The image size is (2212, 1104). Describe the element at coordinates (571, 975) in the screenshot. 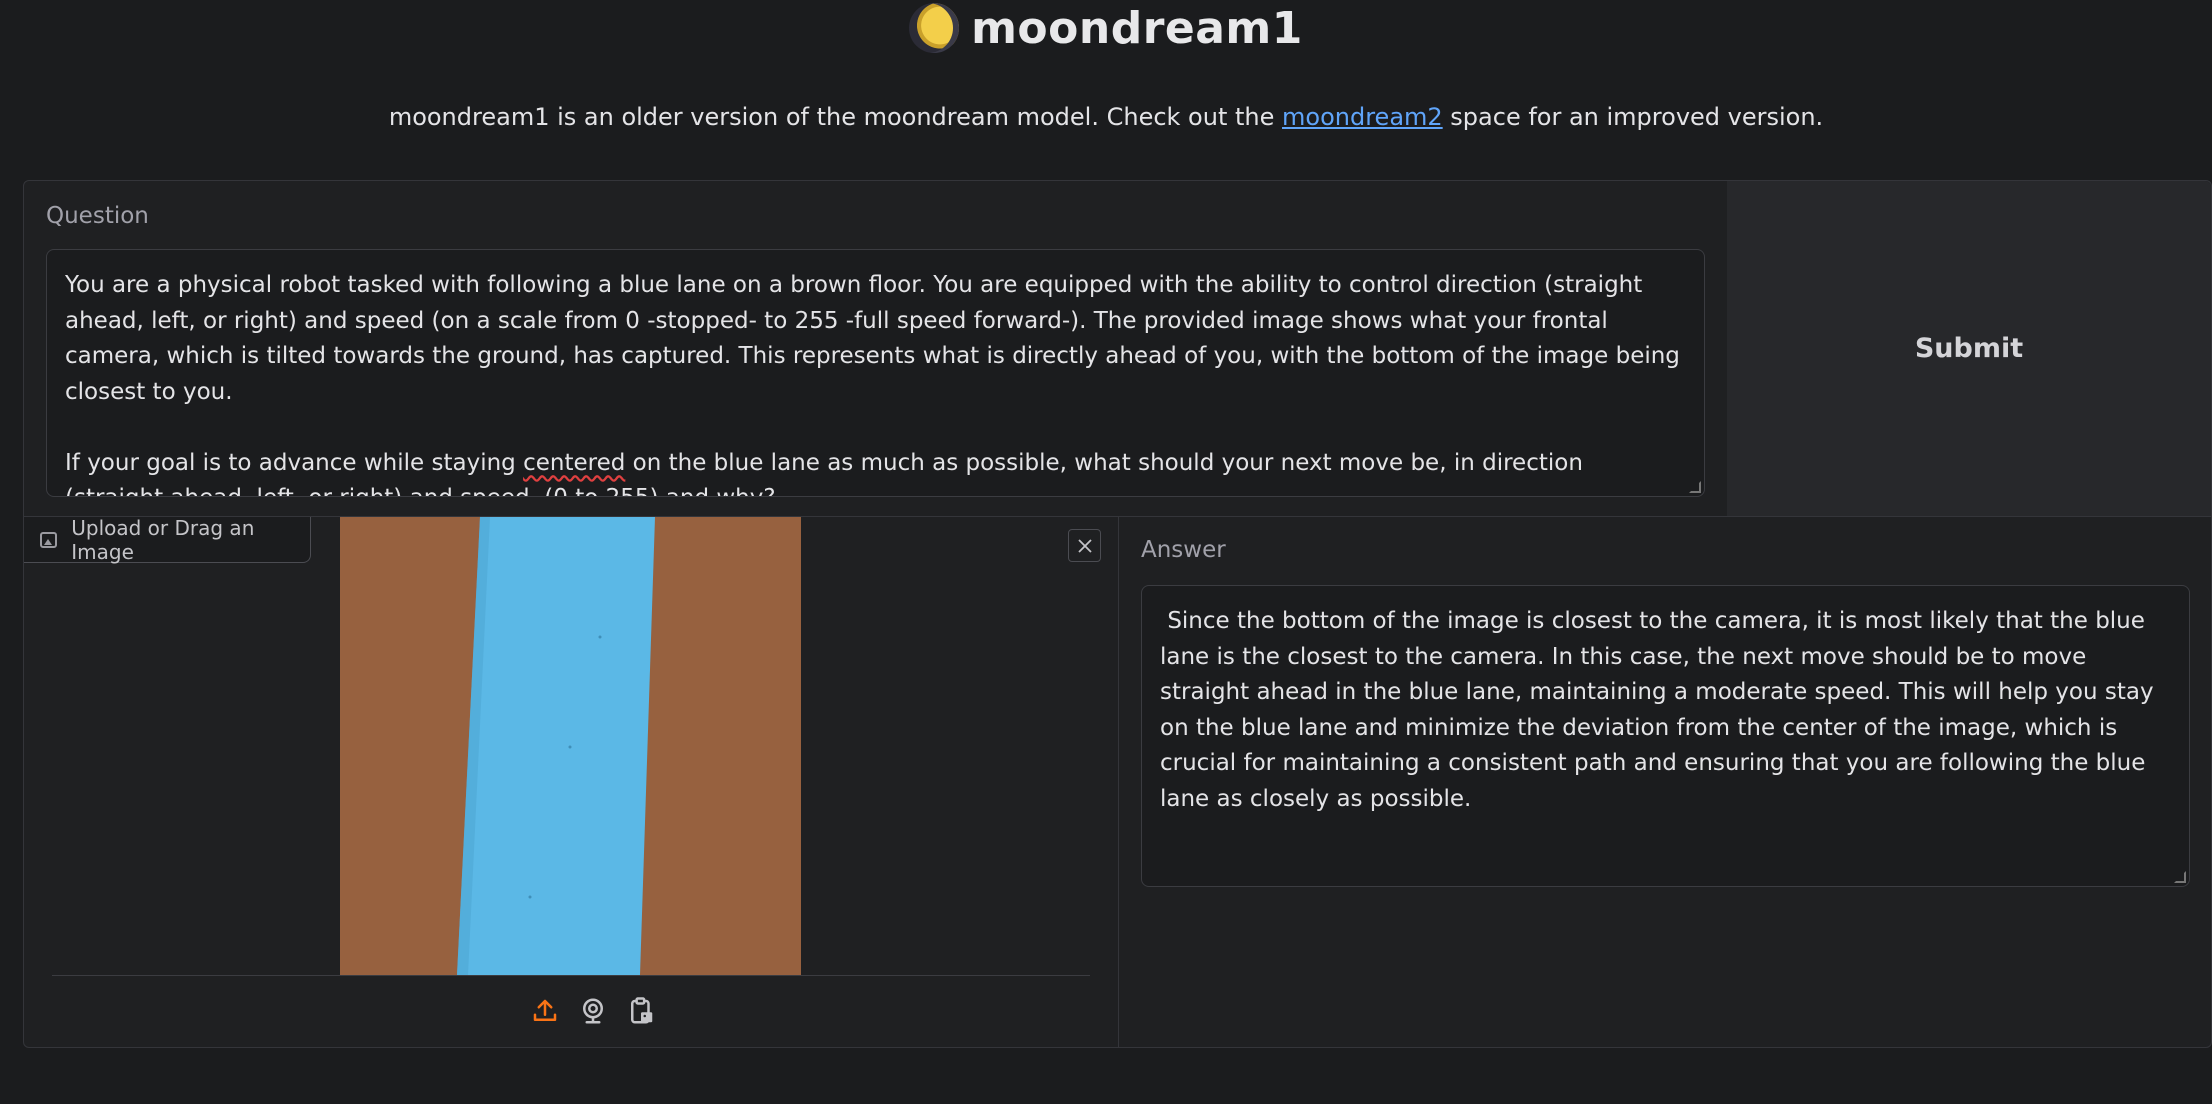

I see `image-toolbar-divider` at that location.